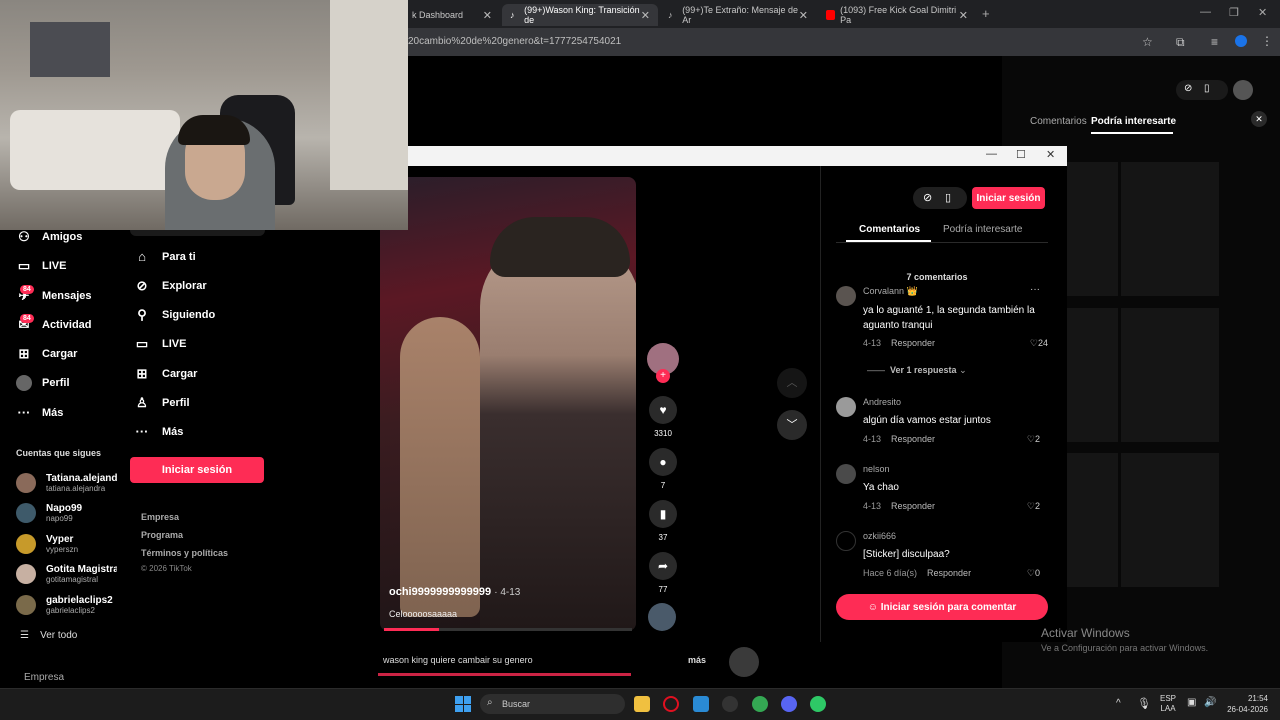  What do you see at coordinates (508, 404) in the screenshot?
I see `video-player` at bounding box center [508, 404].